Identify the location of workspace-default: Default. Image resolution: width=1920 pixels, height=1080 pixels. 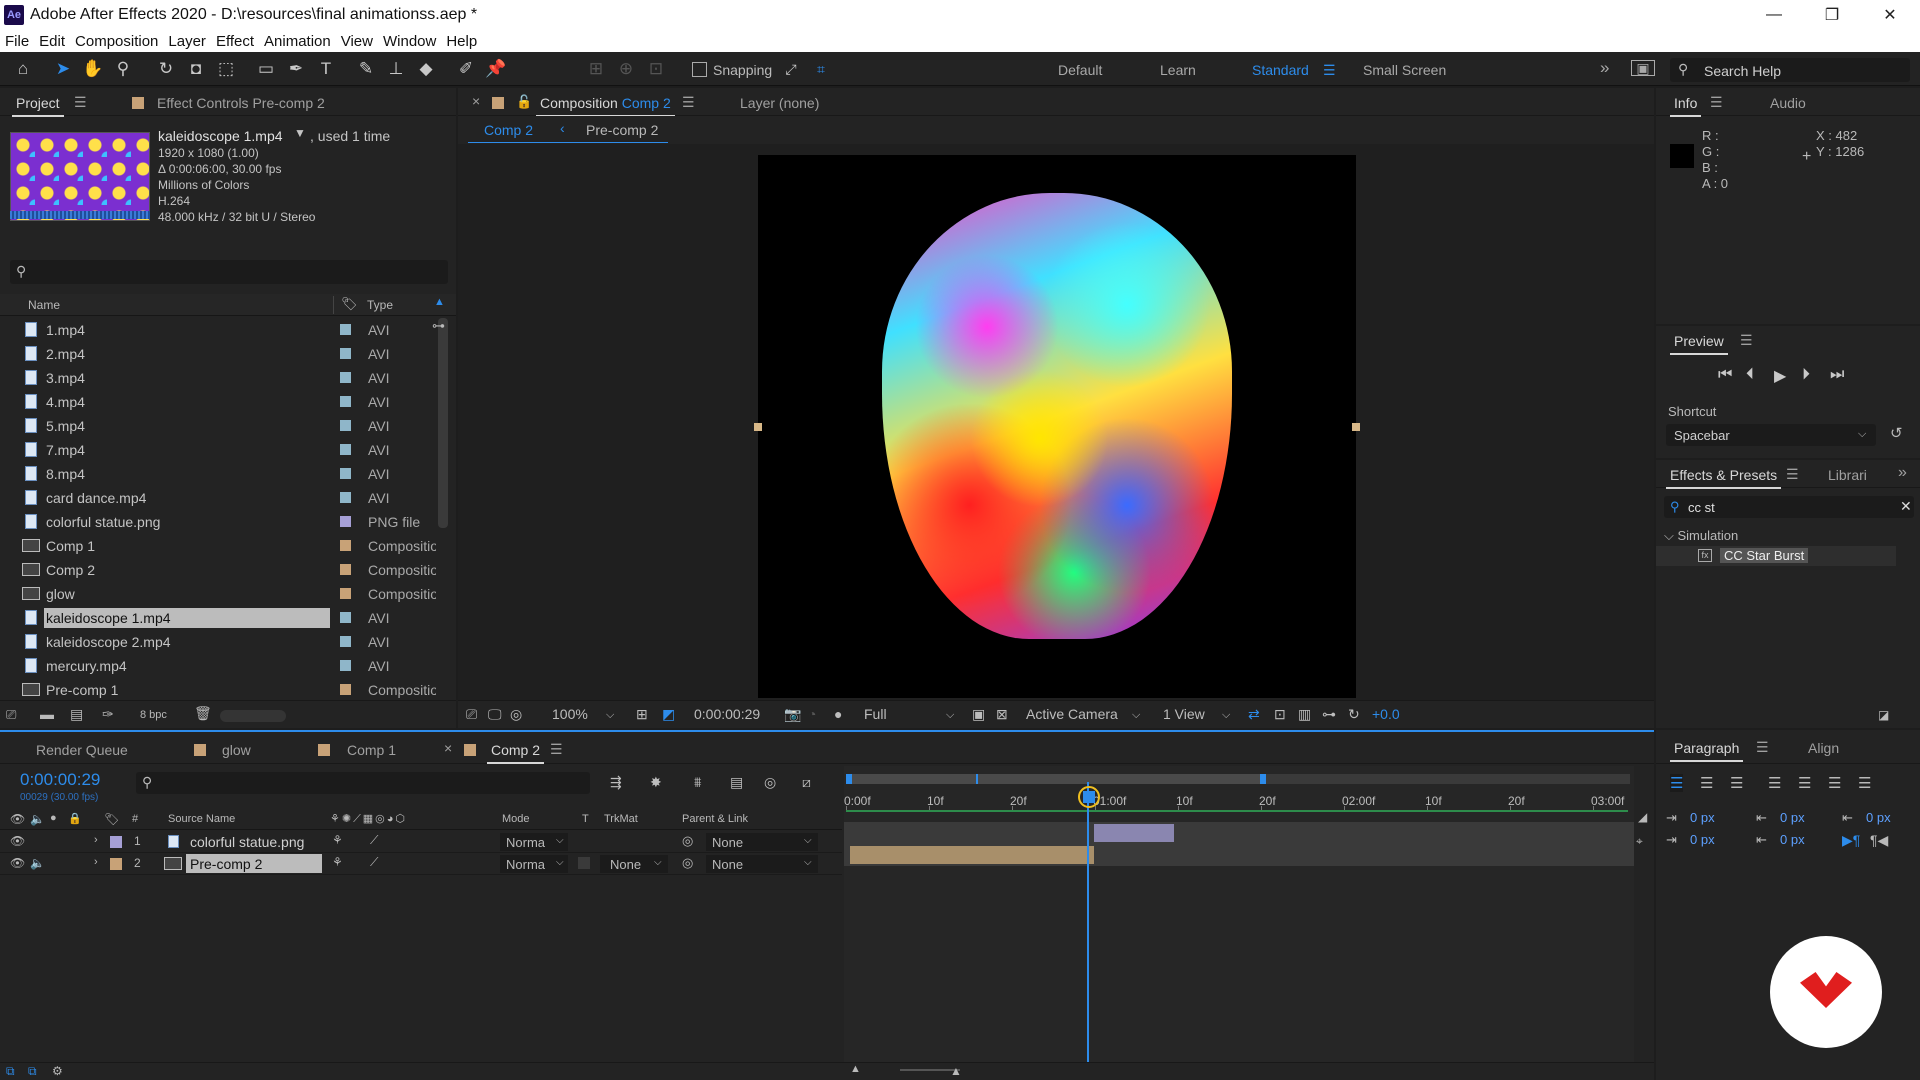
(1080, 70).